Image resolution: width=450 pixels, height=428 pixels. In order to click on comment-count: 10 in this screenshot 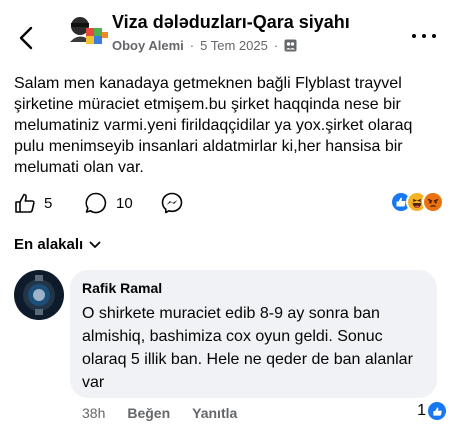, I will do `click(124, 203)`.